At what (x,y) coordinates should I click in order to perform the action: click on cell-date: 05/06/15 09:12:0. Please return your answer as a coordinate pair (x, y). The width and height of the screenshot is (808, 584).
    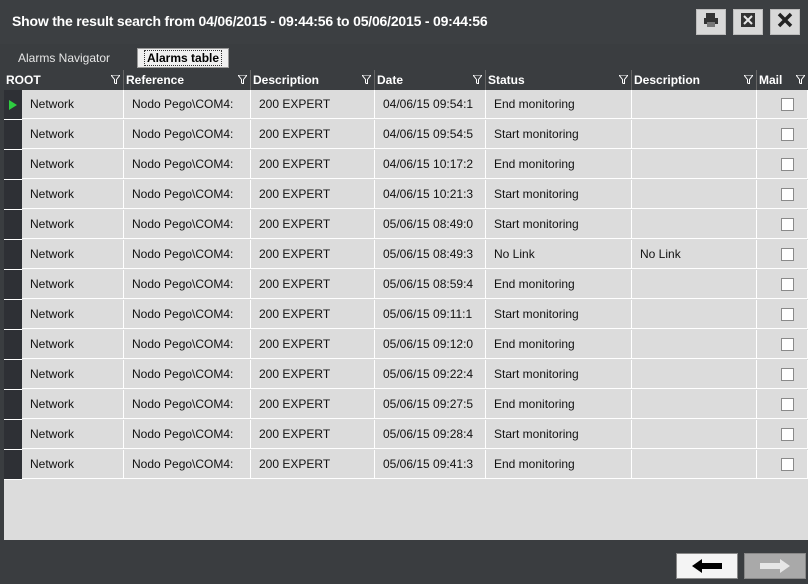
    Looking at the image, I should click on (430, 344).